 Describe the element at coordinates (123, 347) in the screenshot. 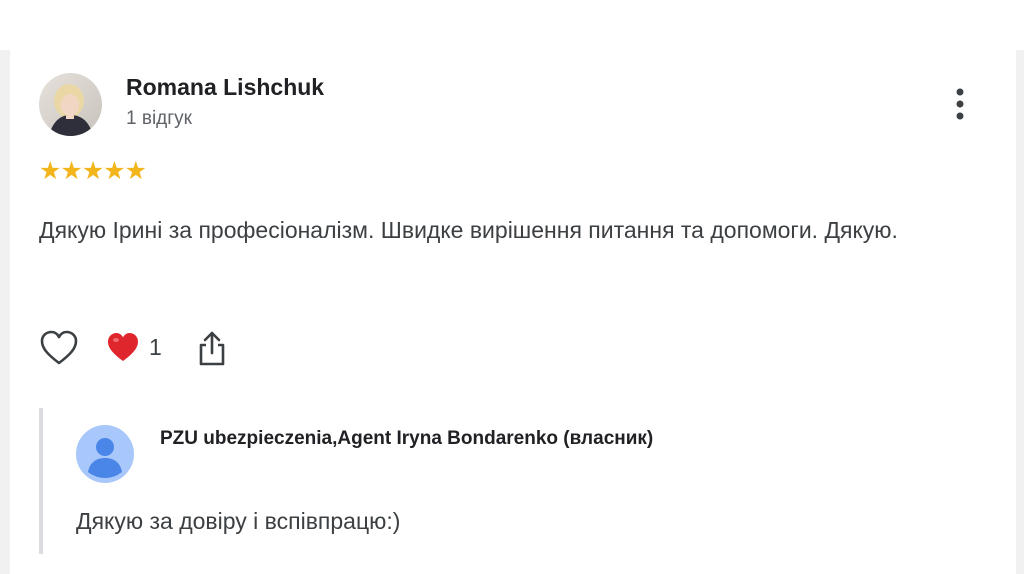

I see `red-heart-icon` at that location.